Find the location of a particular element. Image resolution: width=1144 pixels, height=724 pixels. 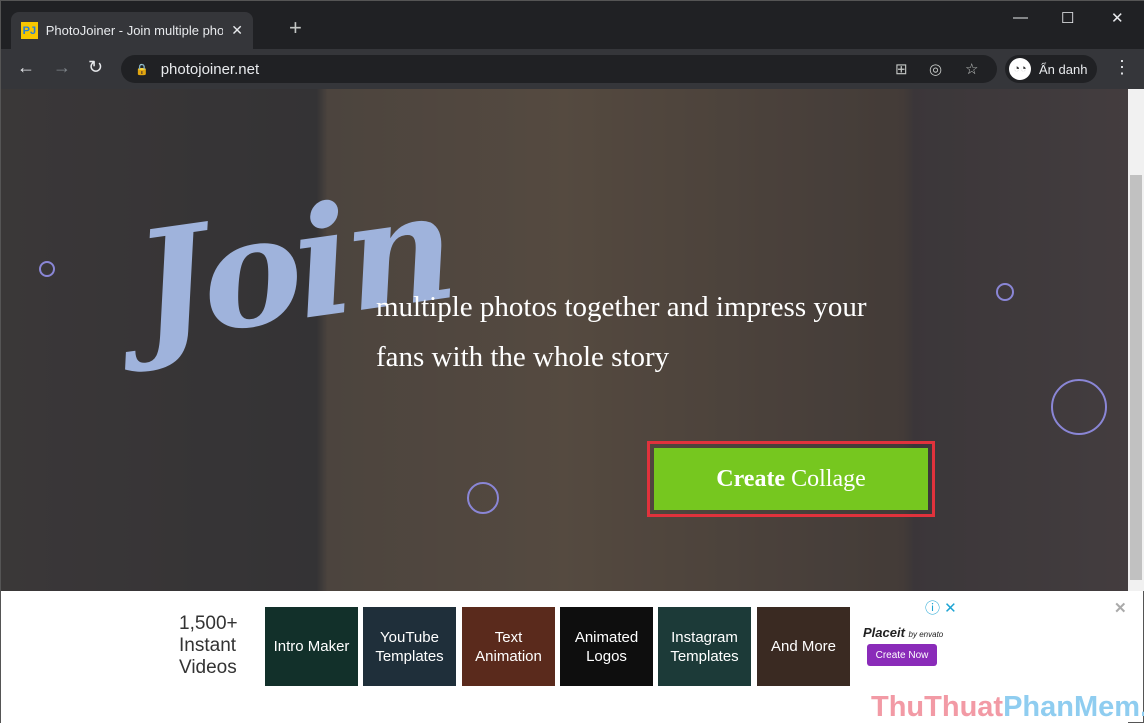

incognito-icon: ◔◔ is located at coordinates (1020, 69).